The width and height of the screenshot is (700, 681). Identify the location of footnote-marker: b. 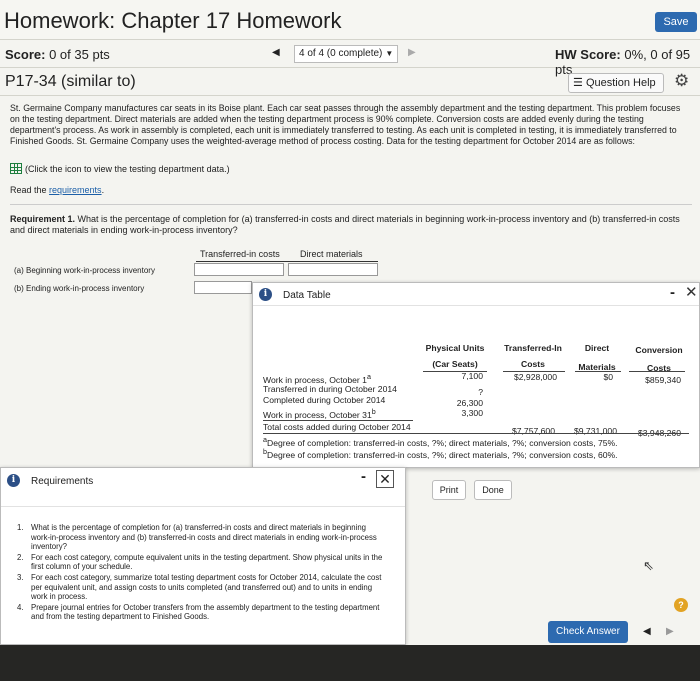
(373, 412).